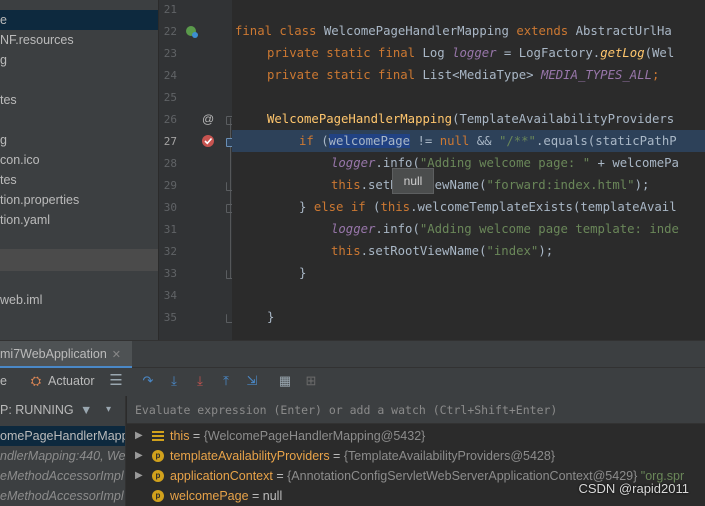 The image size is (705, 506). I want to click on line-number: 29, so click(170, 185).